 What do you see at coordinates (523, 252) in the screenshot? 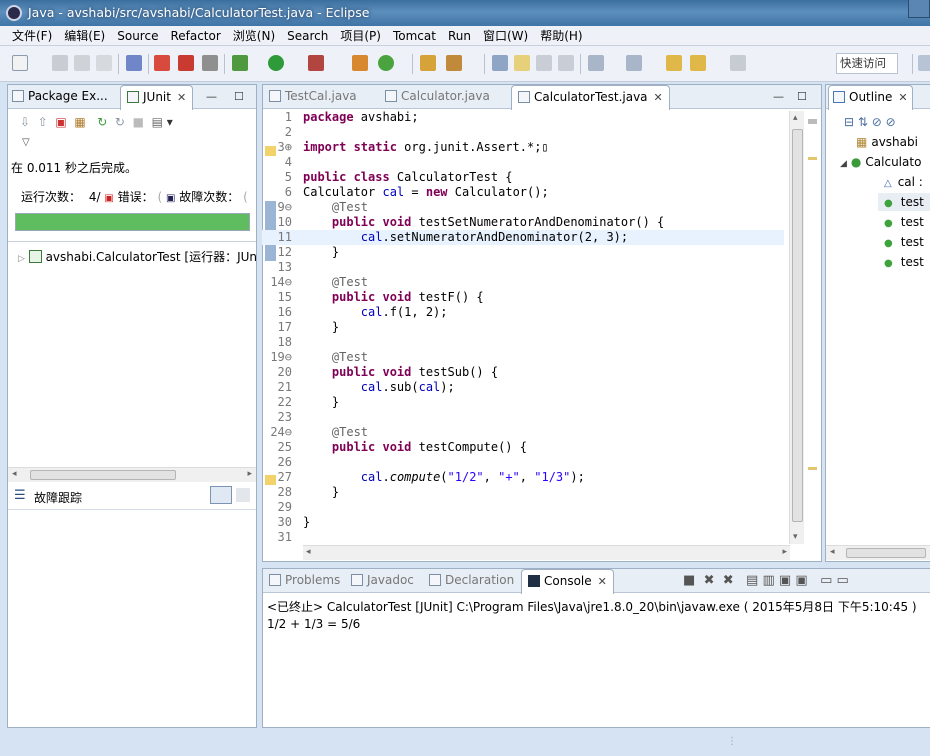
I see `code-line: 12 }` at bounding box center [523, 252].